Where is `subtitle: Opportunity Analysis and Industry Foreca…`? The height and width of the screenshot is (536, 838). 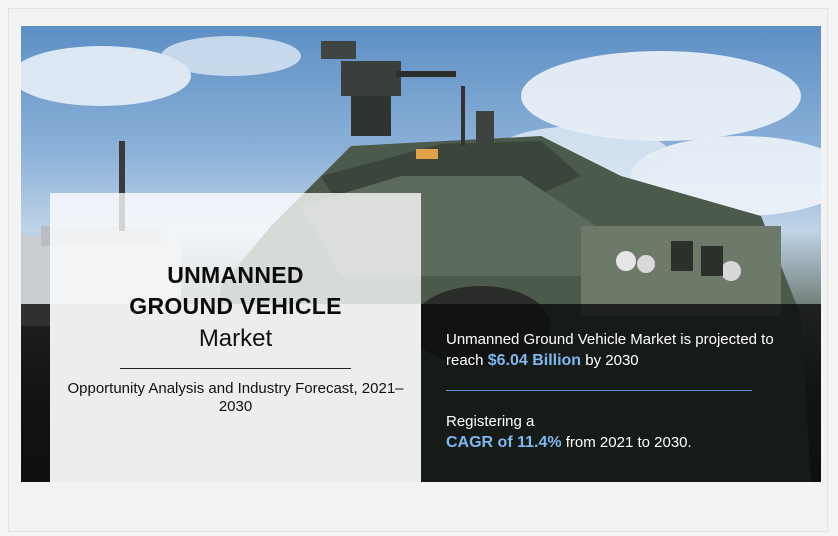
subtitle: Opportunity Analysis and Industry Foreca… is located at coordinates (235, 397).